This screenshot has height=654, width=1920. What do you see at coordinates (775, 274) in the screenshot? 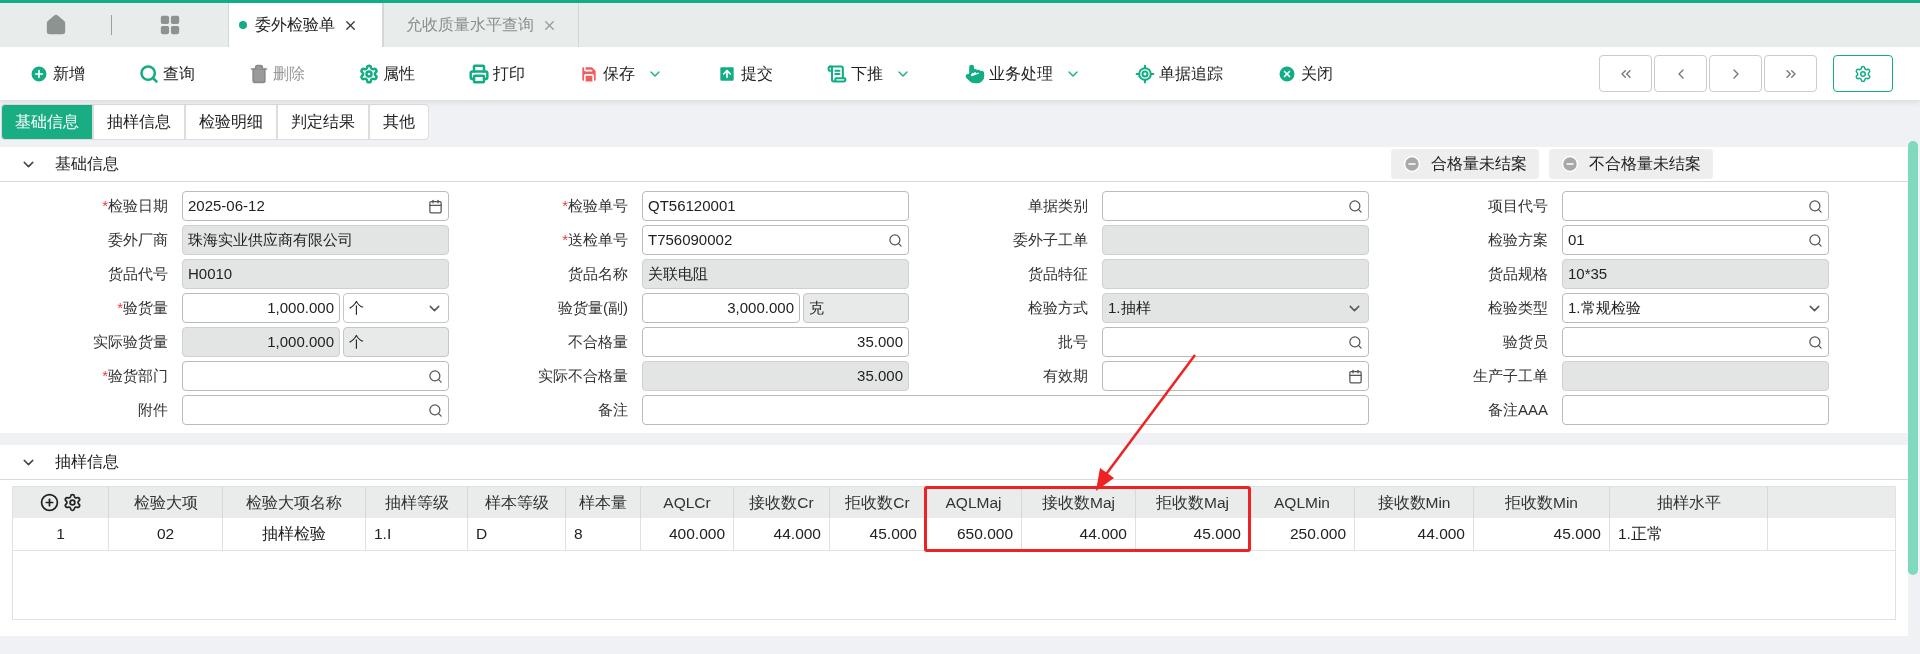
I see `input-field: 关联电阻` at bounding box center [775, 274].